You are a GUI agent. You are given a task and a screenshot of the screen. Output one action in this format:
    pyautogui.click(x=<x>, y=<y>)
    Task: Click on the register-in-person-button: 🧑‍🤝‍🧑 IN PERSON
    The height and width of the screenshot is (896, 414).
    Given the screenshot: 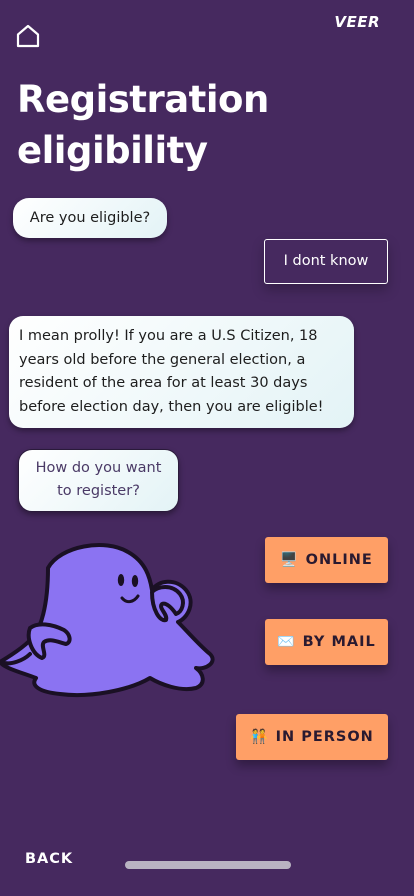 What is the action you would take?
    pyautogui.click(x=312, y=737)
    